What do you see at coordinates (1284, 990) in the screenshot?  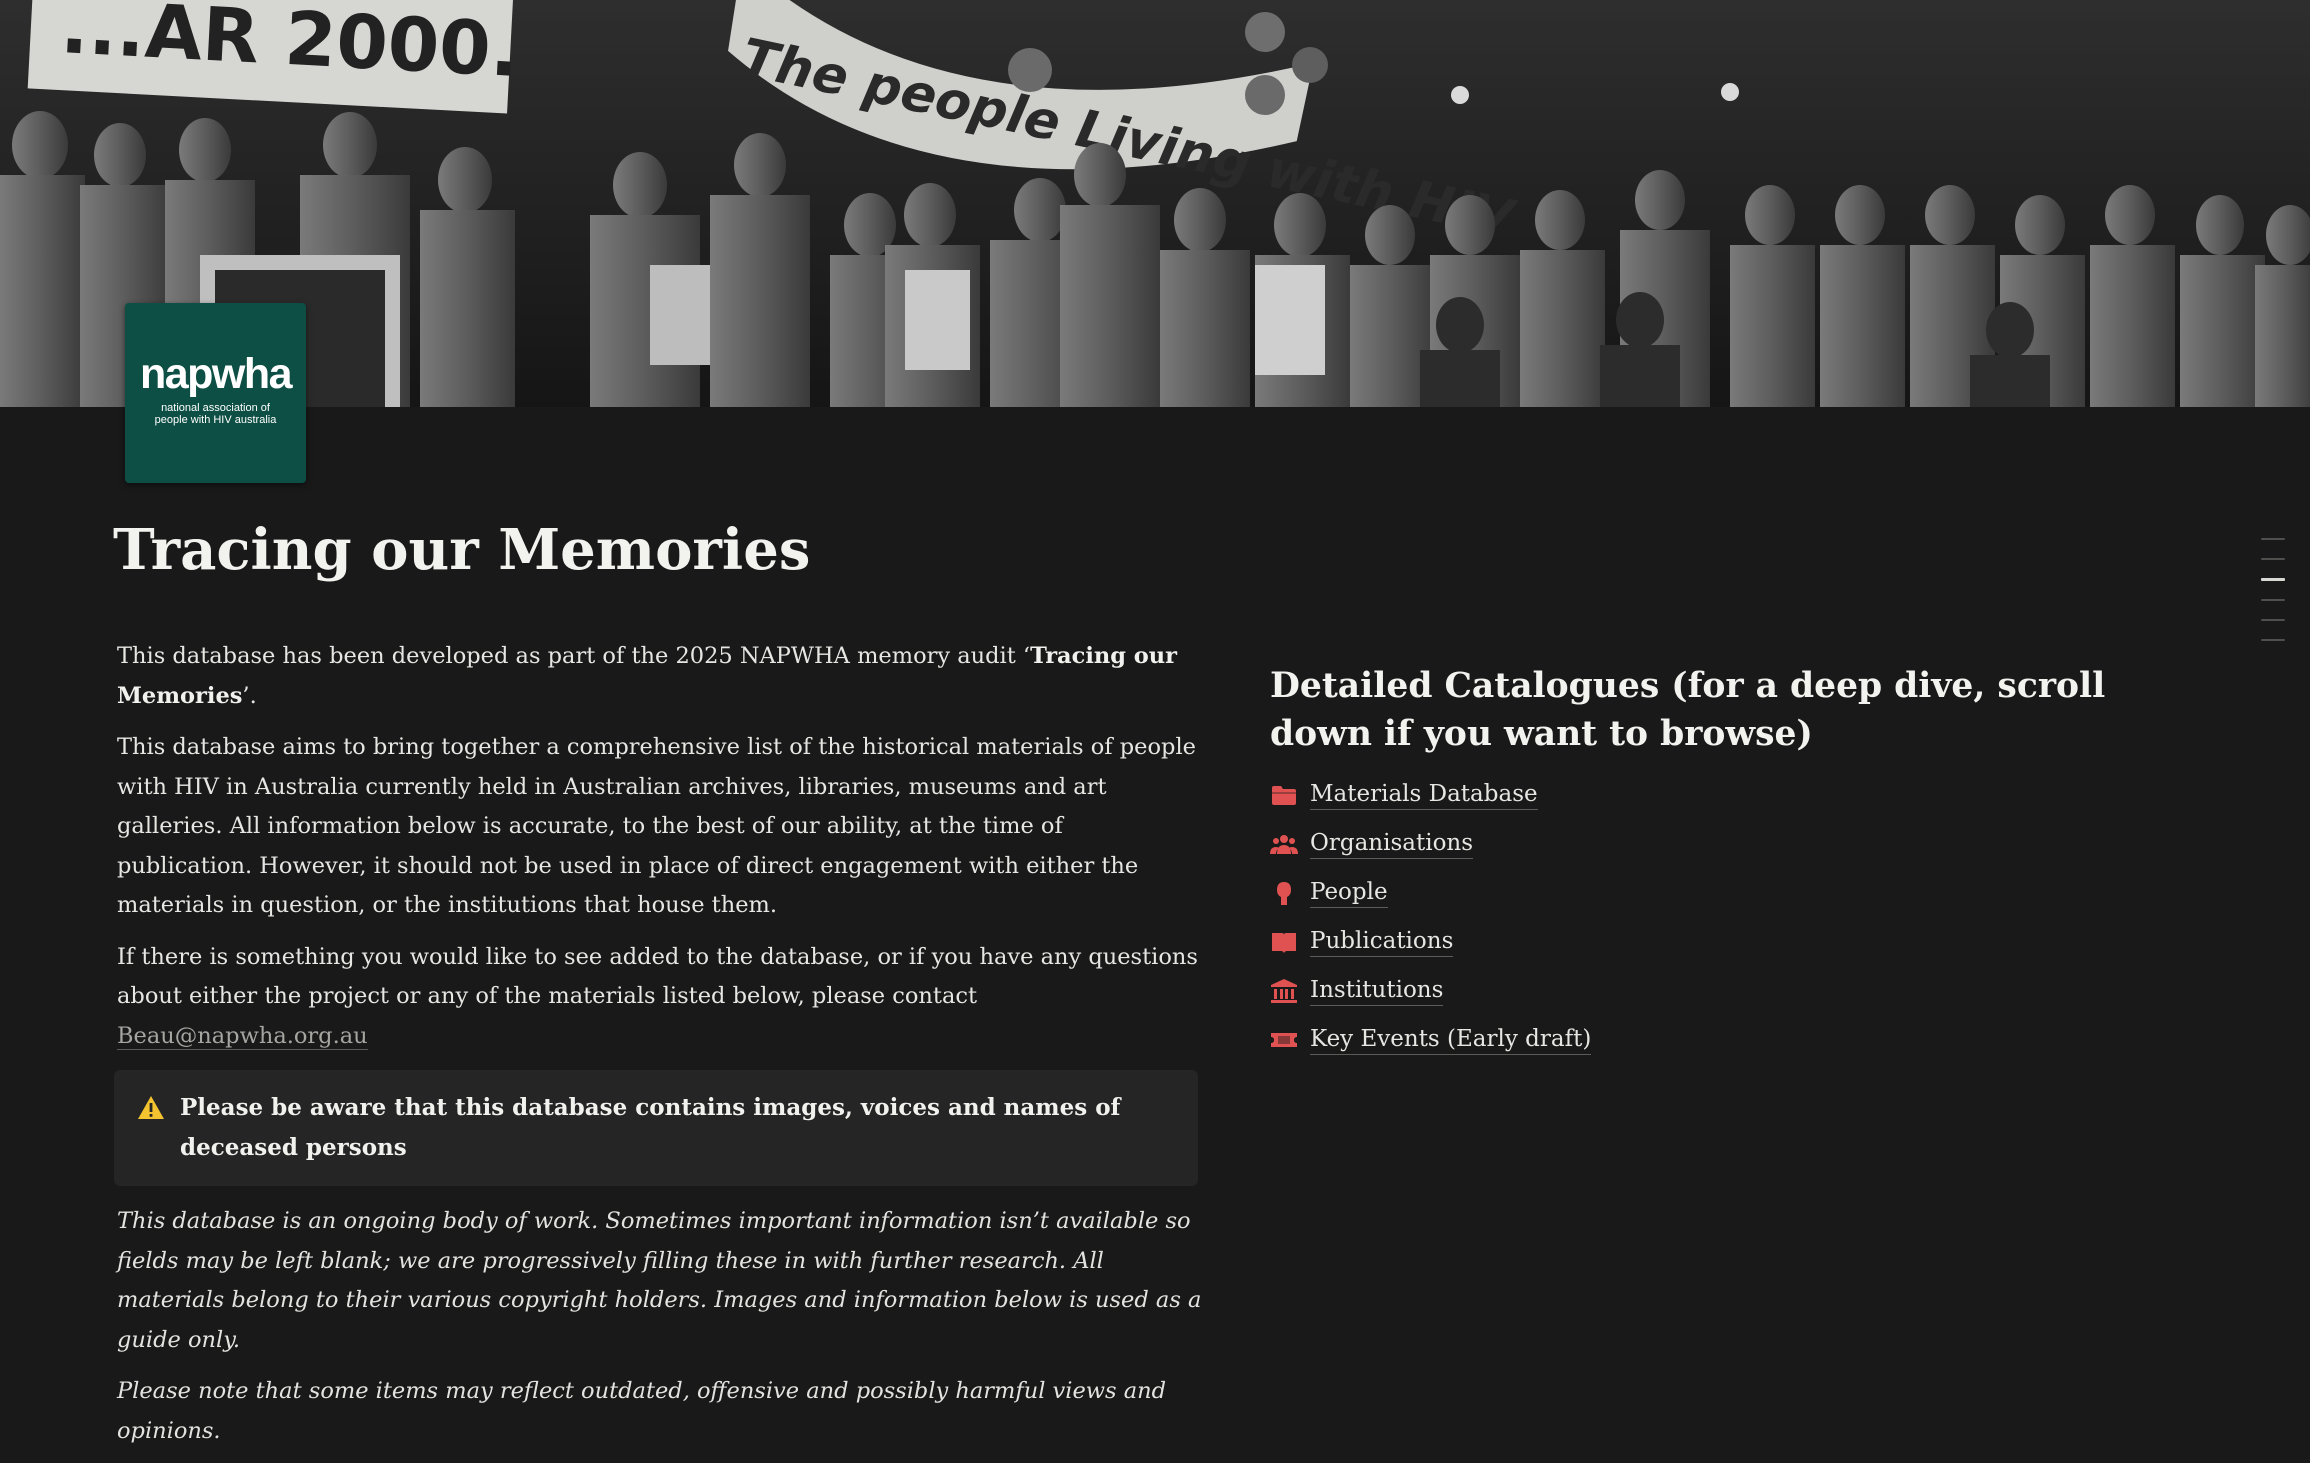 I see `institution-icon` at bounding box center [1284, 990].